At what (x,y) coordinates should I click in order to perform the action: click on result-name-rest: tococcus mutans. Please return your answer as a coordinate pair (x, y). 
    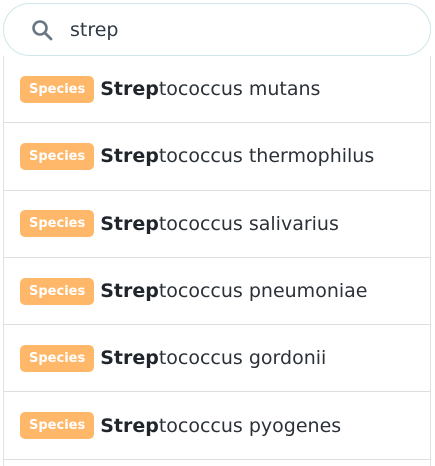
    Looking at the image, I should click on (239, 89).